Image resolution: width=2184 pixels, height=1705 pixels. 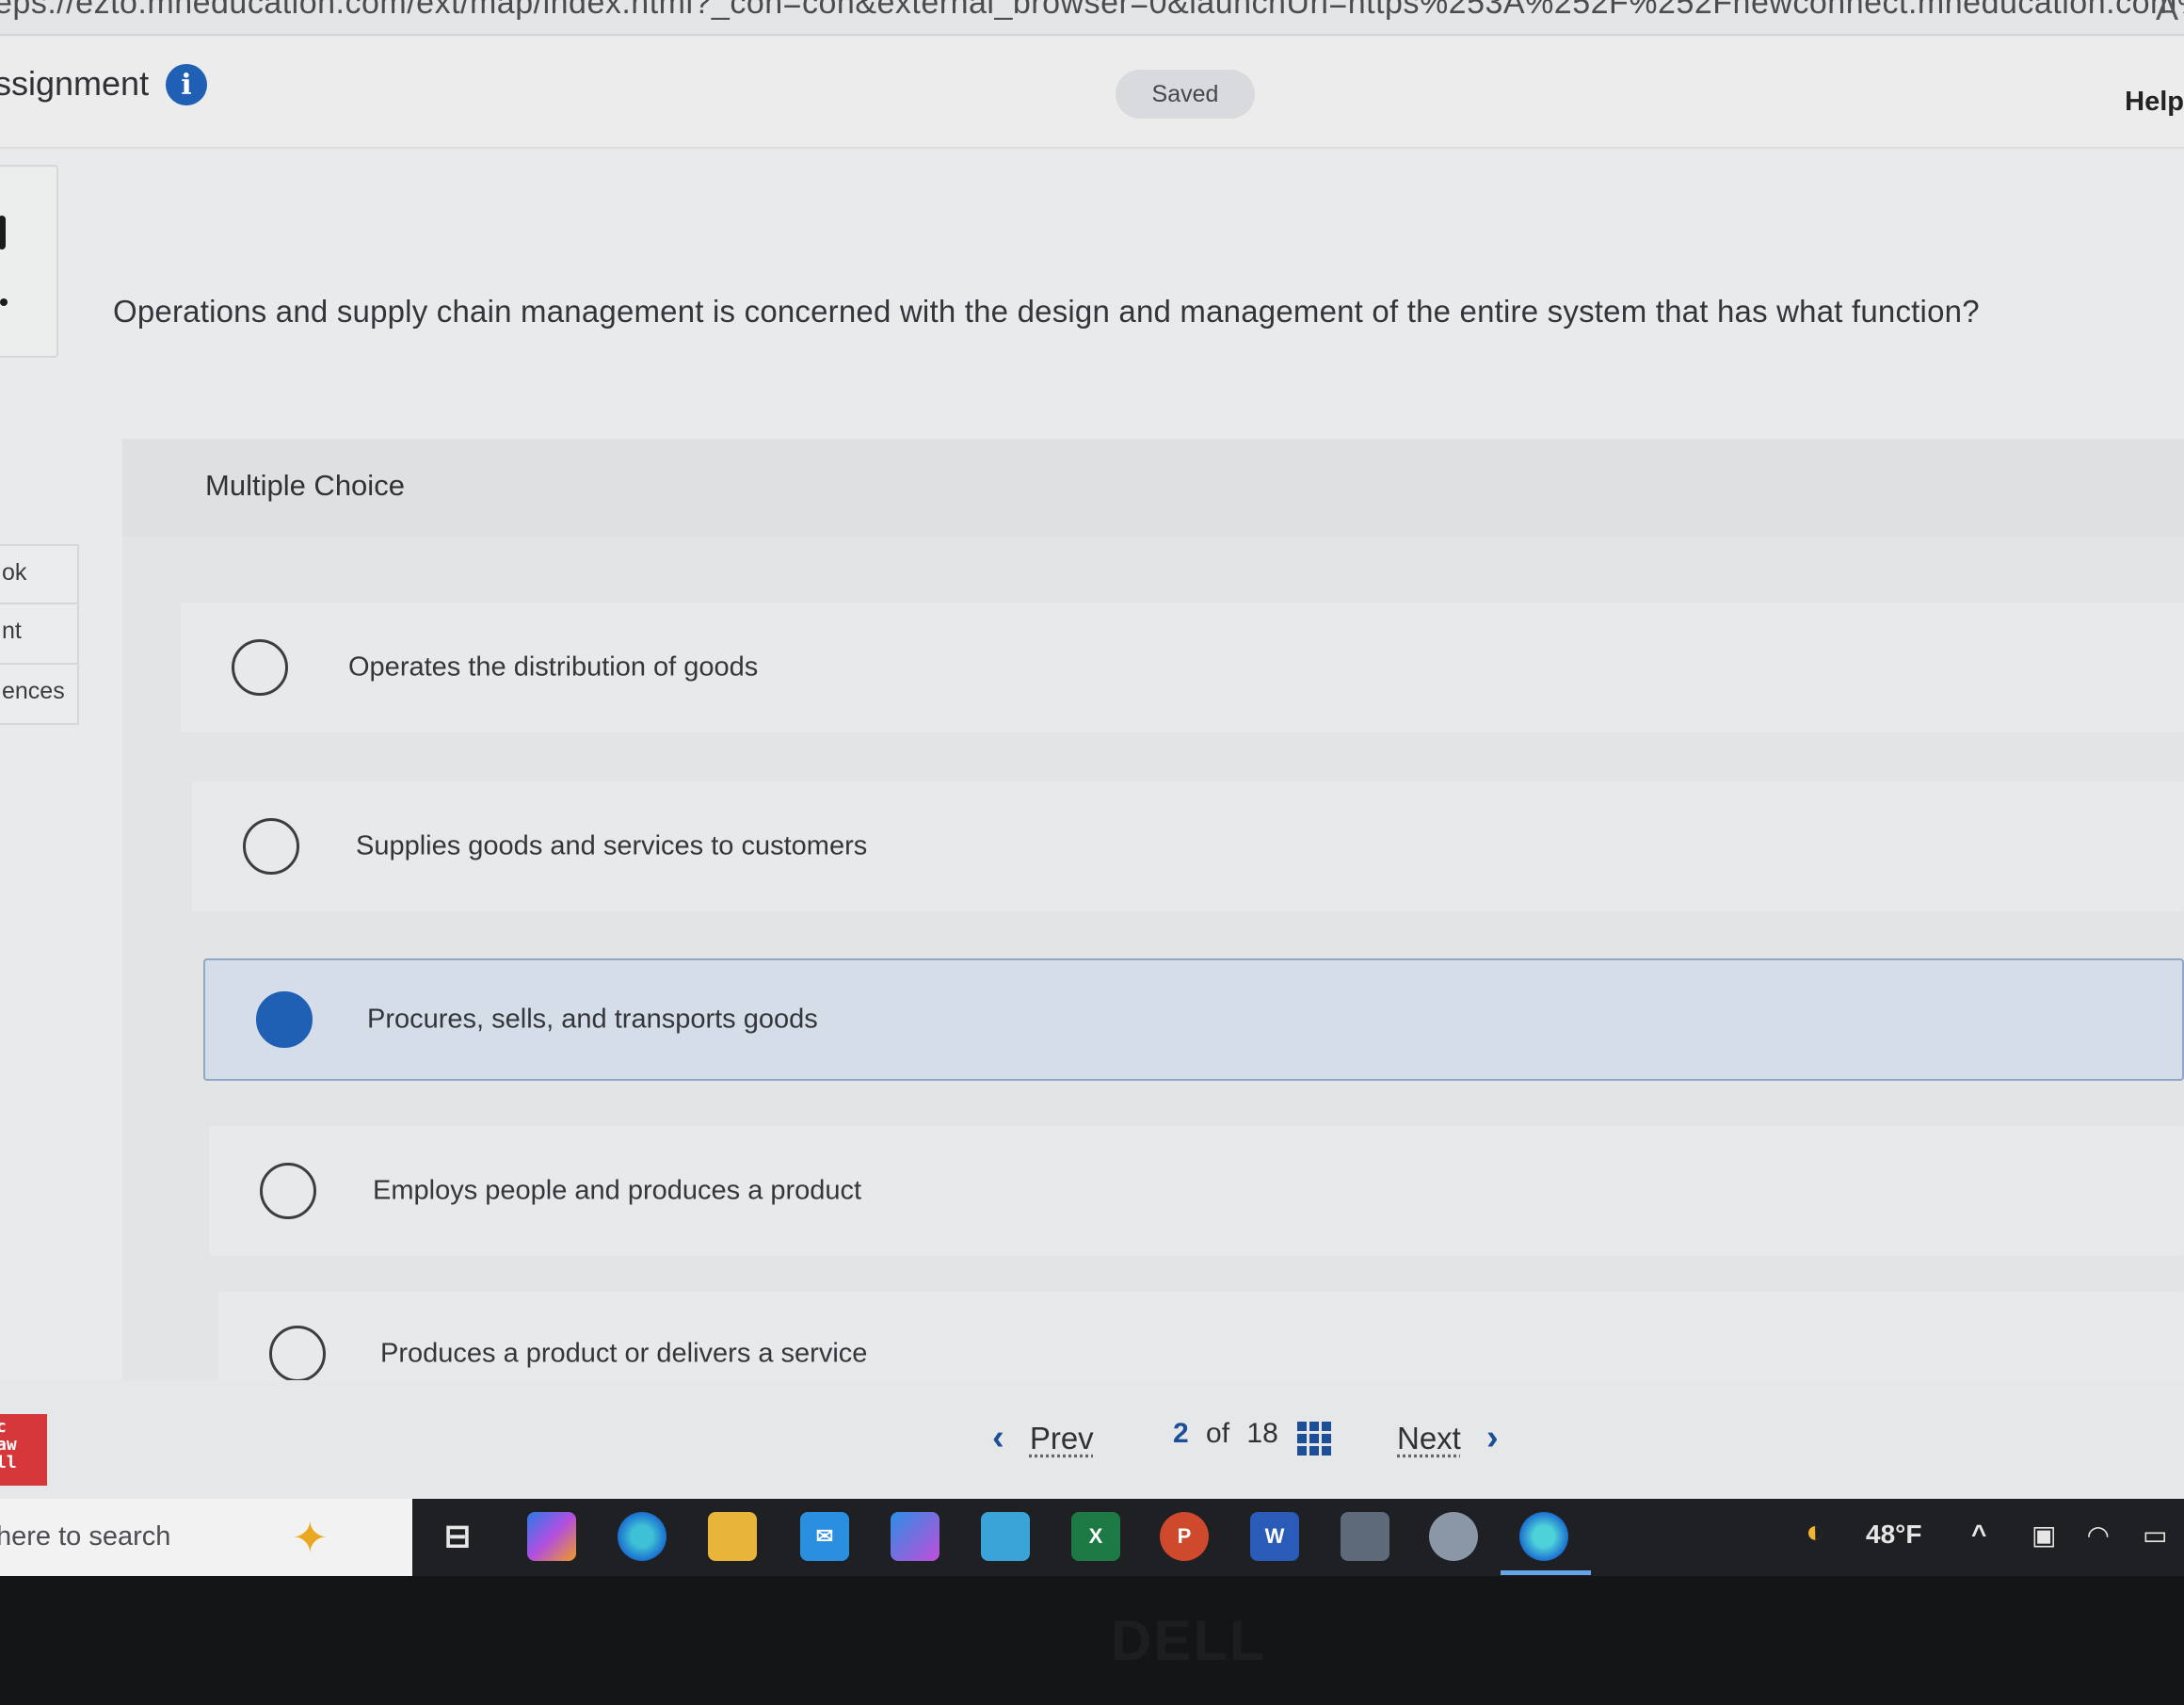 What do you see at coordinates (915, 1537) in the screenshot?
I see `m365-icon` at bounding box center [915, 1537].